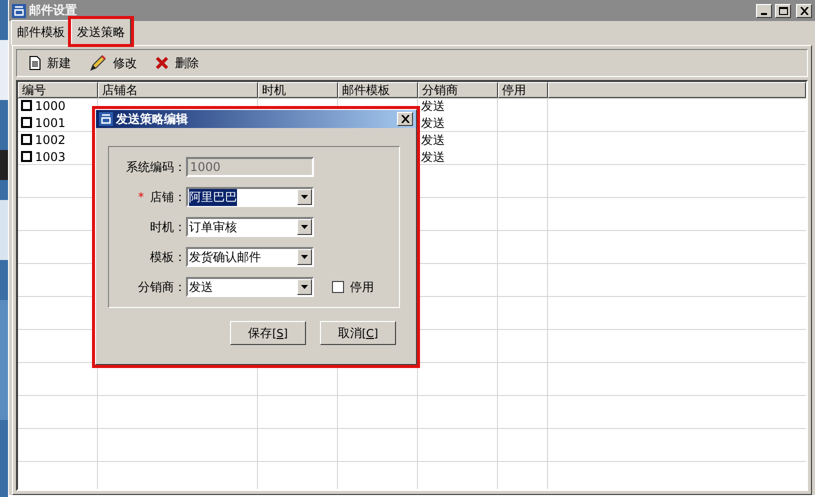 The image size is (815, 497). What do you see at coordinates (378, 90) in the screenshot?
I see `column-header: 邮件模板` at bounding box center [378, 90].